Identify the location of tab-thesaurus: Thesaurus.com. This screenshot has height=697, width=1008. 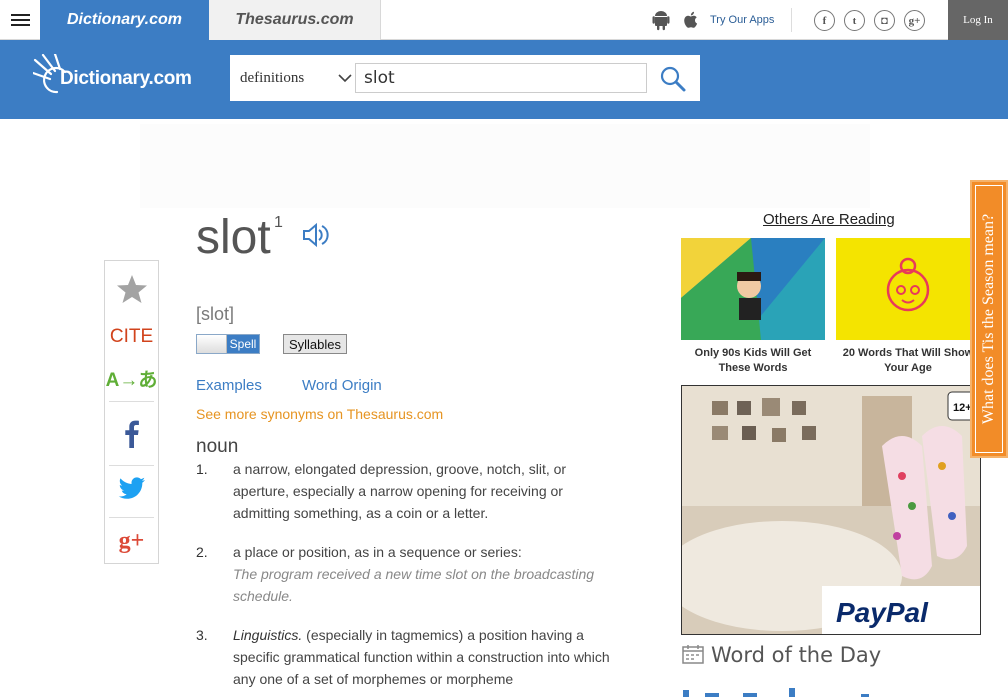
(295, 20).